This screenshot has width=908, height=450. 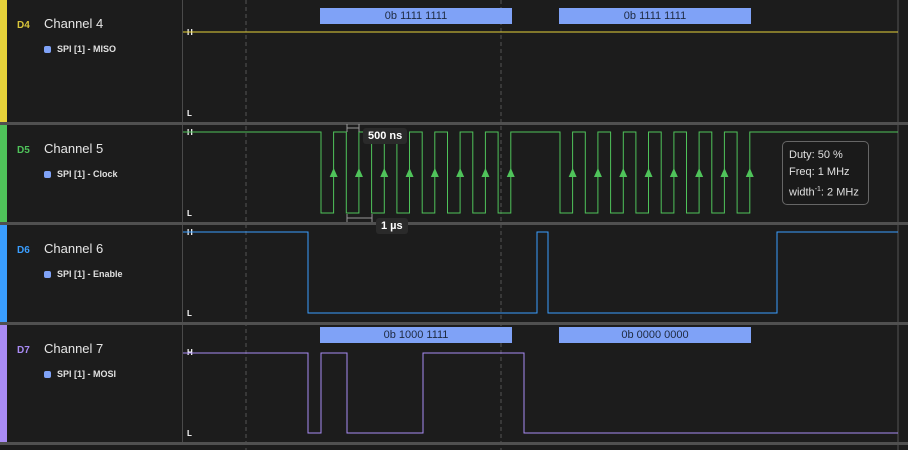 What do you see at coordinates (541, 172) in the screenshot?
I see `clock-rising-edge-markers` at bounding box center [541, 172].